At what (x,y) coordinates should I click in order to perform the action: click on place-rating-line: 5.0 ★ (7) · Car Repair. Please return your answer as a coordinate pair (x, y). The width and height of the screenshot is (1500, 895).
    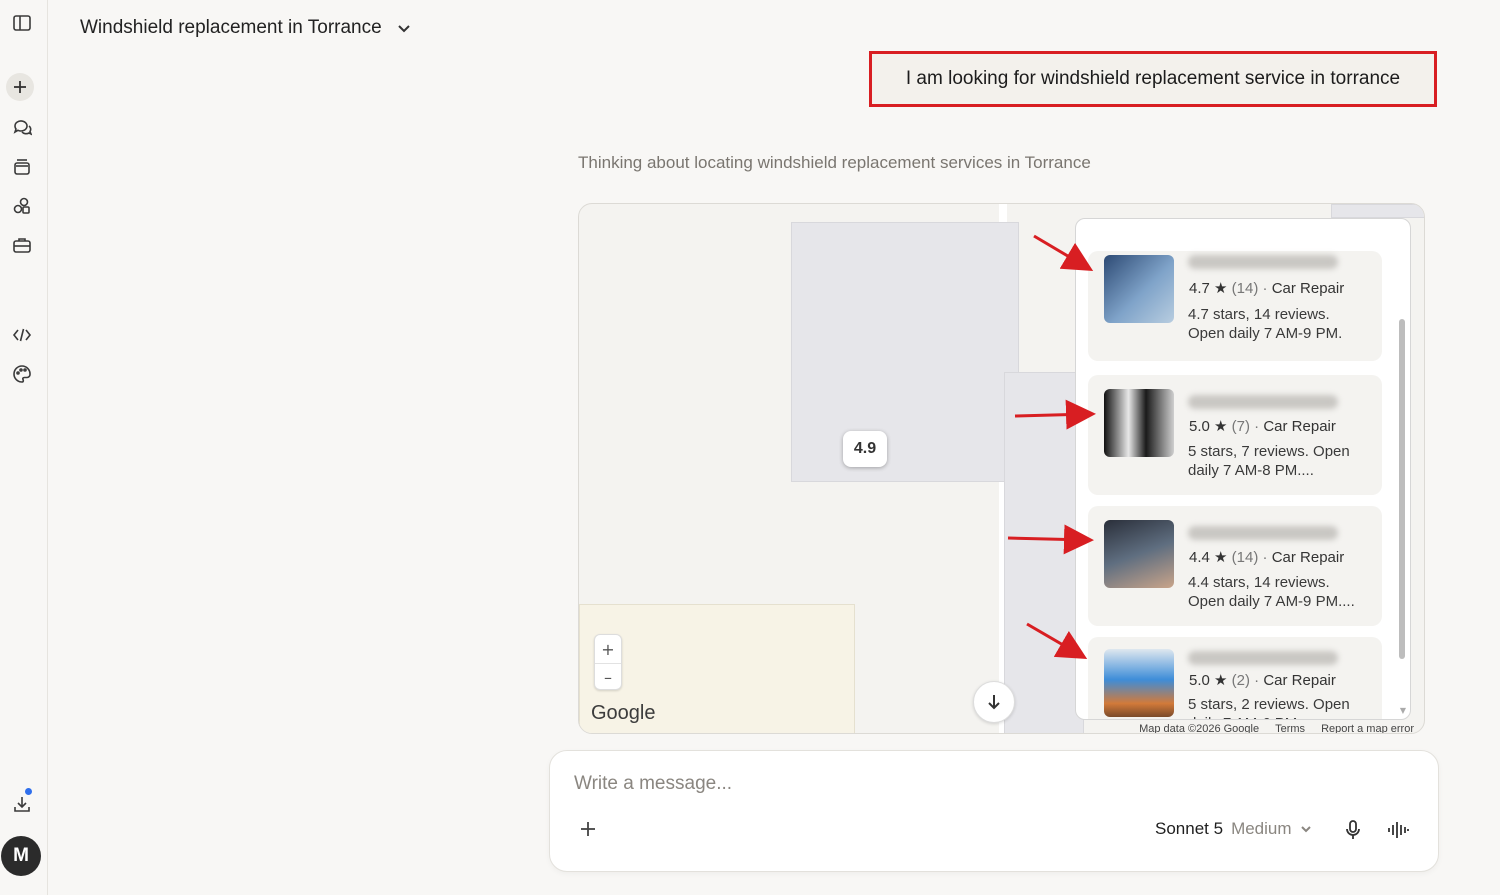
    Looking at the image, I should click on (1262, 426).